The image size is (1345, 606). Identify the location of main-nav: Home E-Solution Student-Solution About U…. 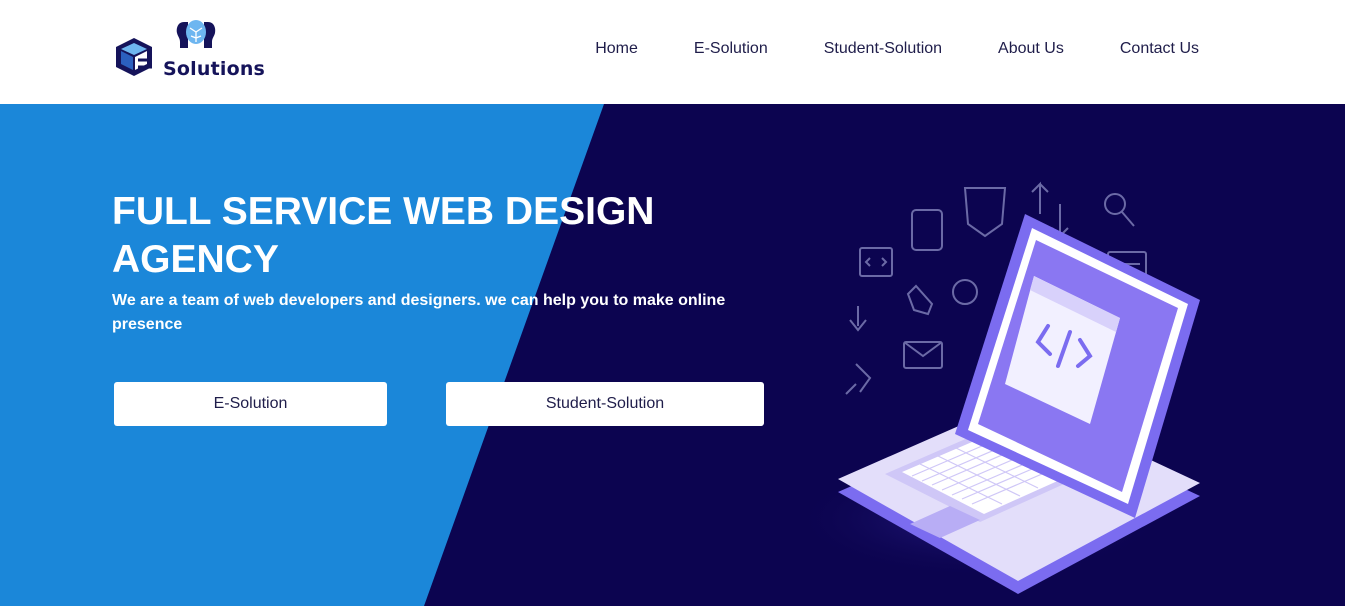
(897, 49).